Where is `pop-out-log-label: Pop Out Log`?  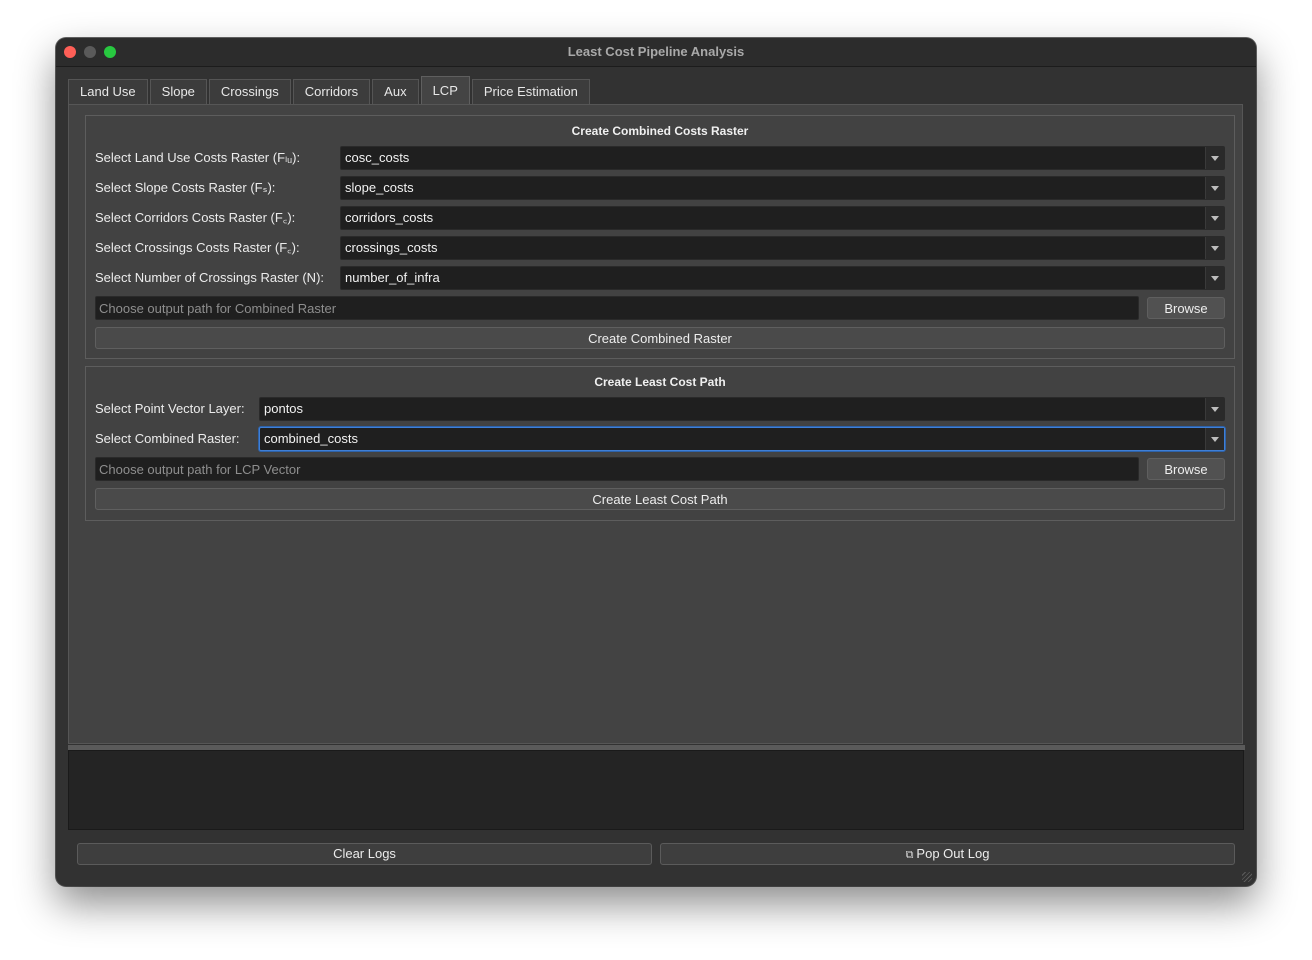 pop-out-log-label: Pop Out Log is located at coordinates (953, 853).